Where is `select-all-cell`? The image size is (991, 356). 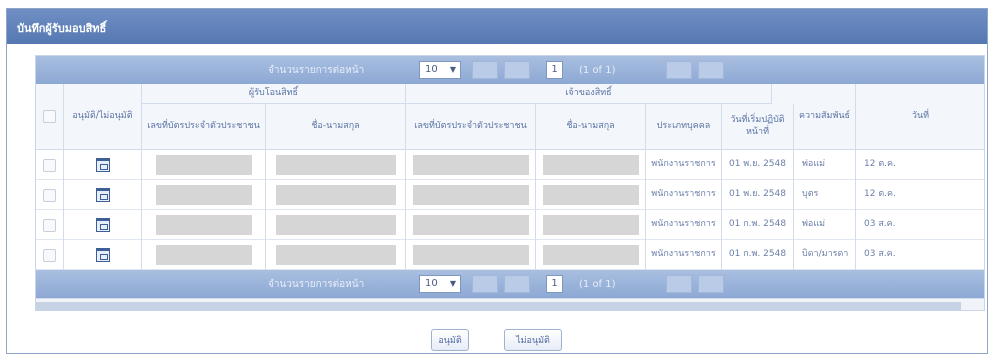
select-all-cell is located at coordinates (50, 117).